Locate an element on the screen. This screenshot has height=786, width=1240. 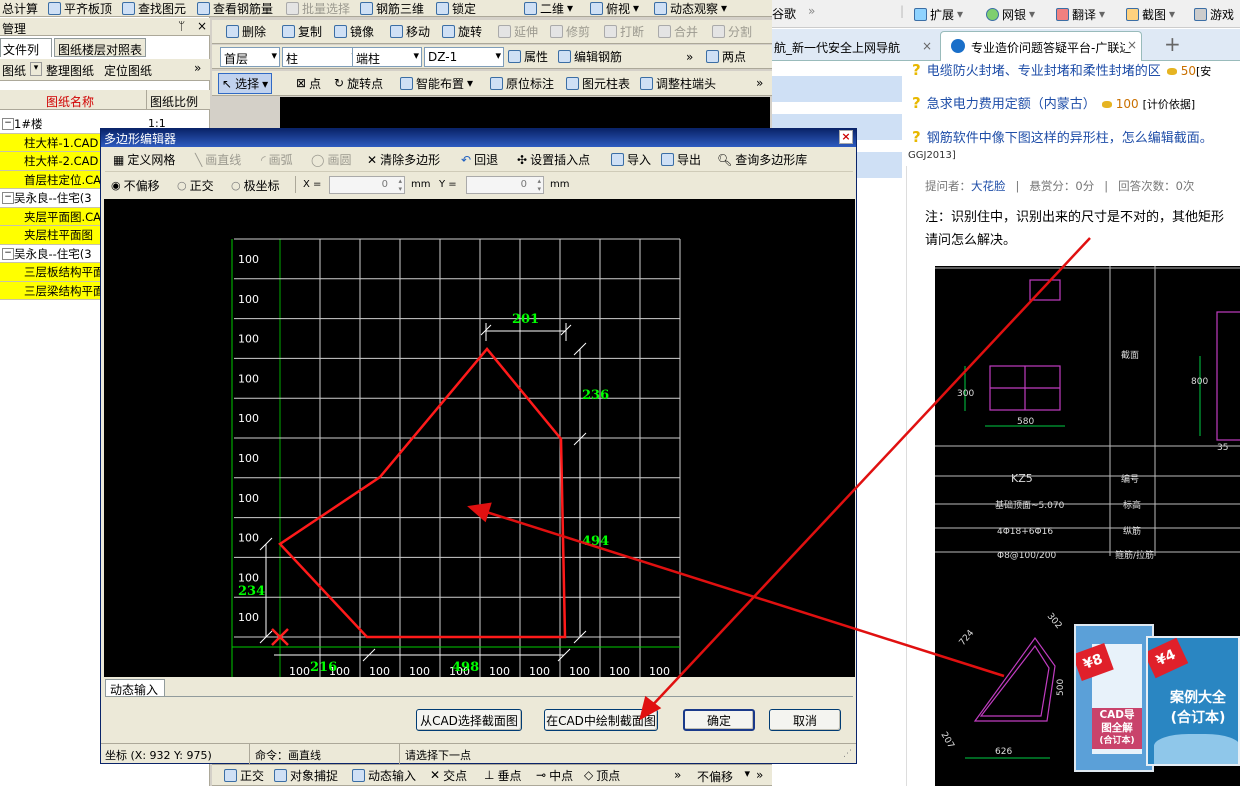
type-combo: 柱 is located at coordinates (321, 57).